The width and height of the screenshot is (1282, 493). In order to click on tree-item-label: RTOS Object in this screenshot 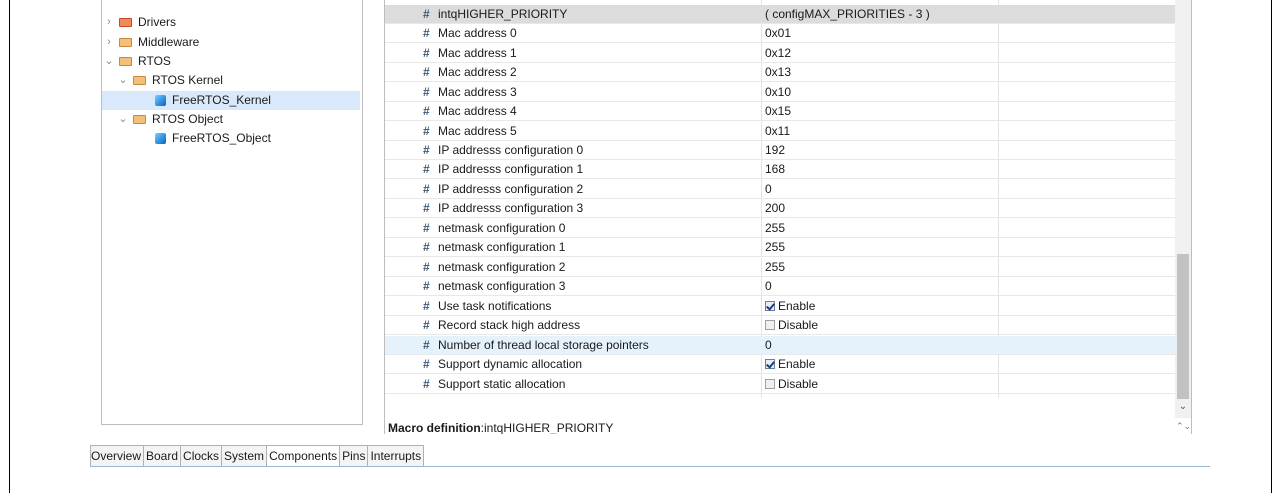, I will do `click(187, 119)`.